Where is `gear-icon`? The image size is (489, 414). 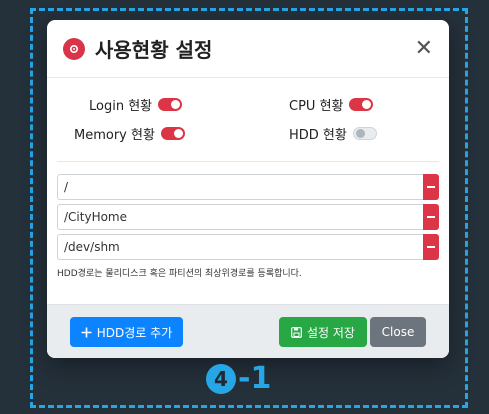 gear-icon is located at coordinates (74, 48).